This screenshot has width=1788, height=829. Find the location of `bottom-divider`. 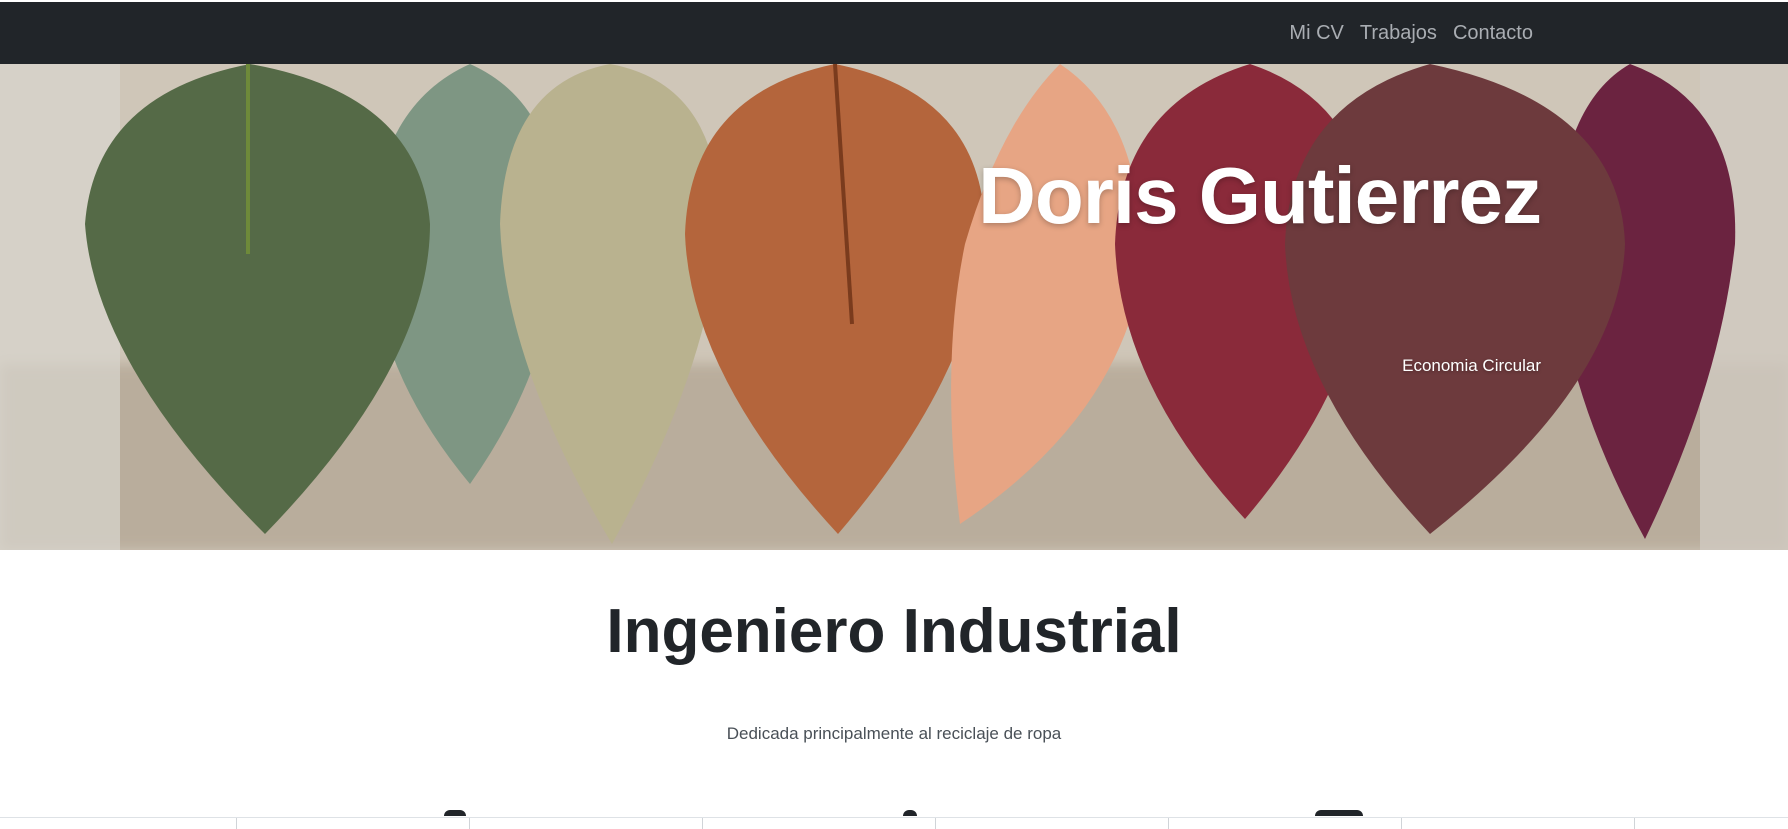

bottom-divider is located at coordinates (894, 817).